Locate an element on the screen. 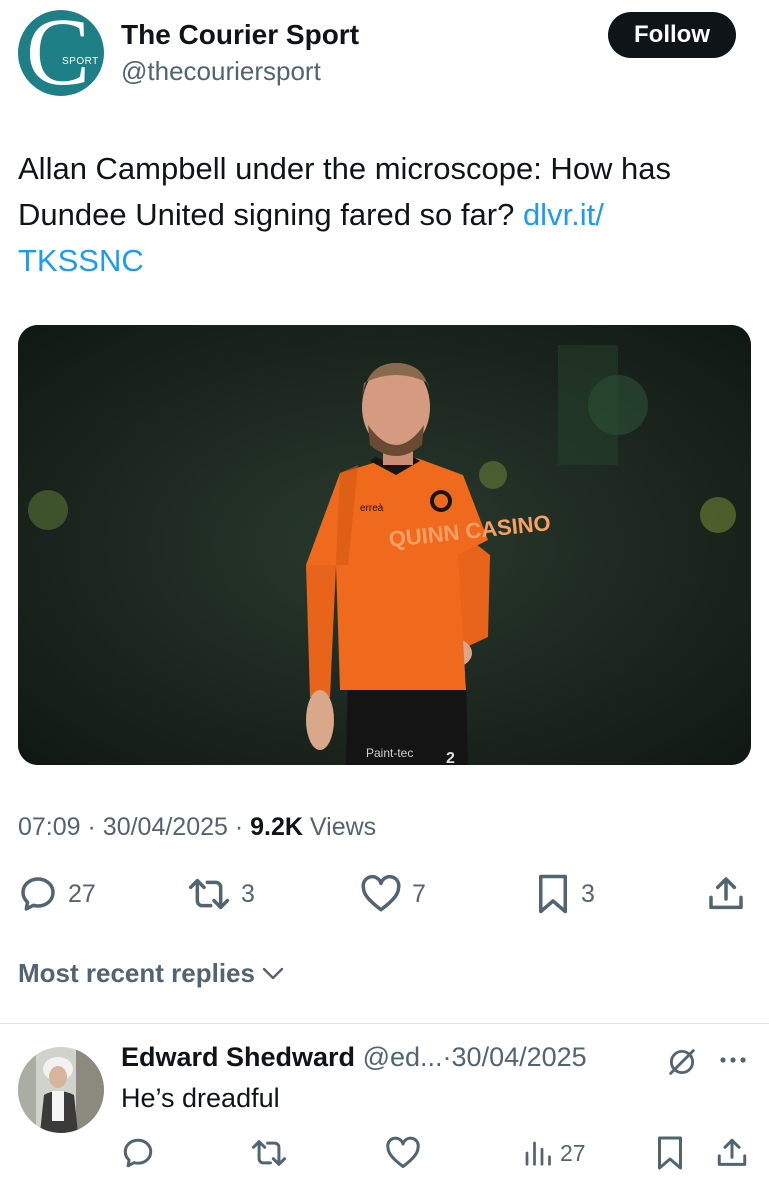 This screenshot has height=1200, width=769. tweet-meta: 07:09 · 30/04/2025 · 9.2K Views is located at coordinates (197, 827).